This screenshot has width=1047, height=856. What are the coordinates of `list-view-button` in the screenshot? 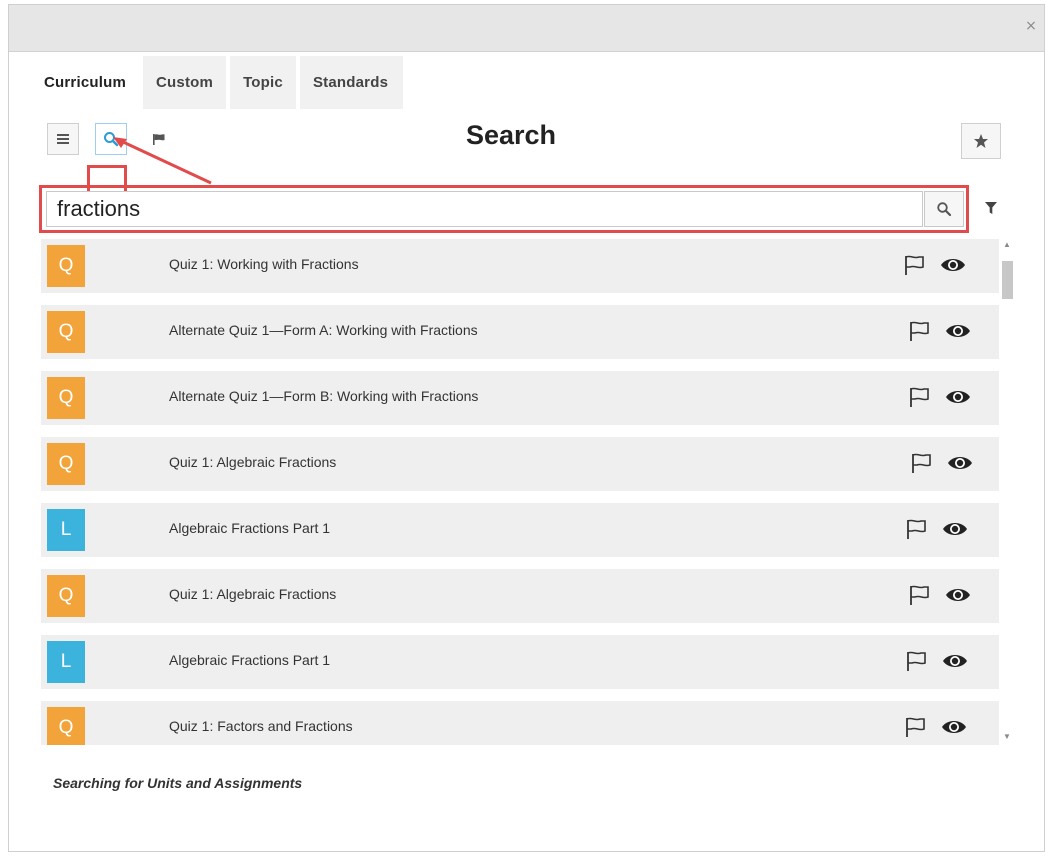 It's located at (63, 139).